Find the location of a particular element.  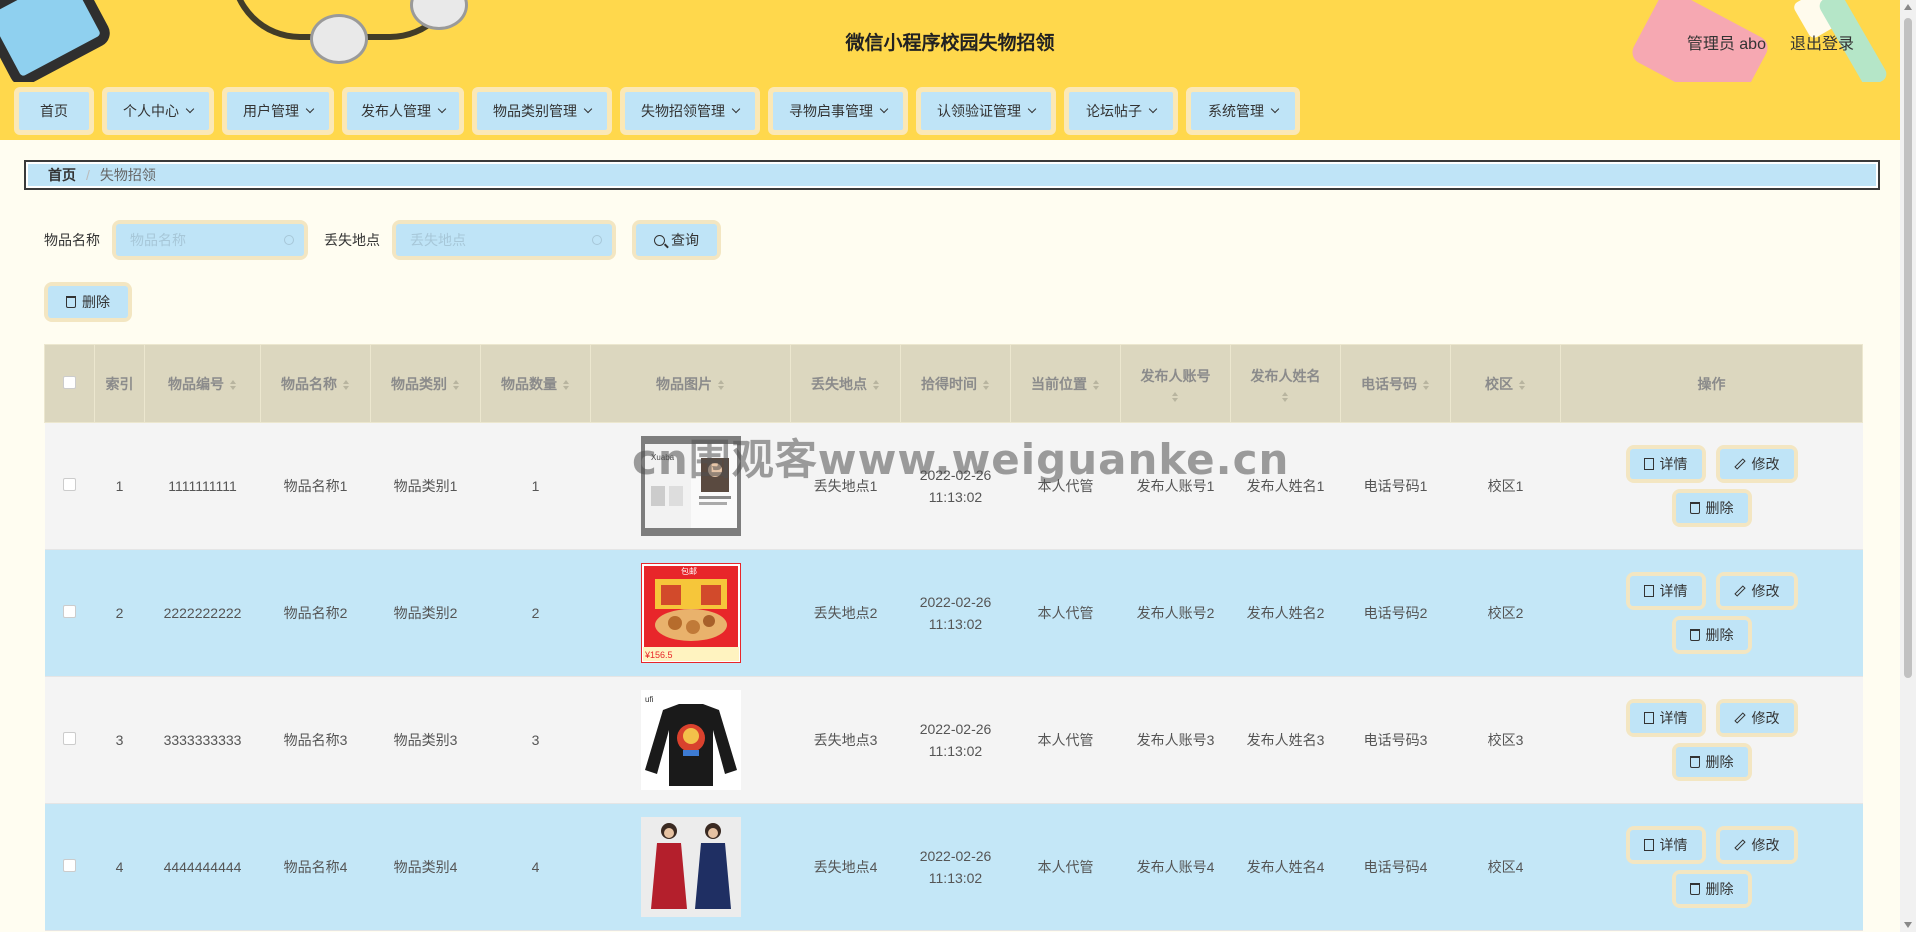

vertical-scrollbar is located at coordinates (1908, 466).